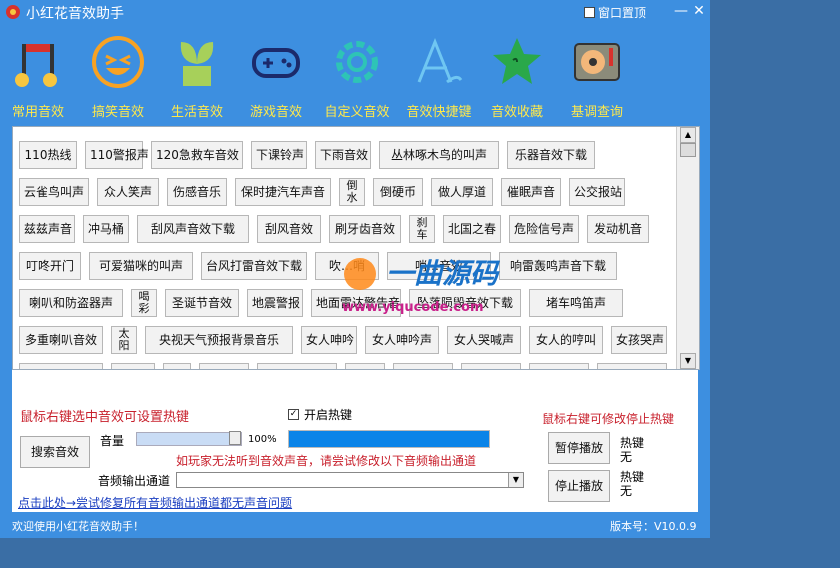  I want to click on turntable-icon, so click(597, 62).